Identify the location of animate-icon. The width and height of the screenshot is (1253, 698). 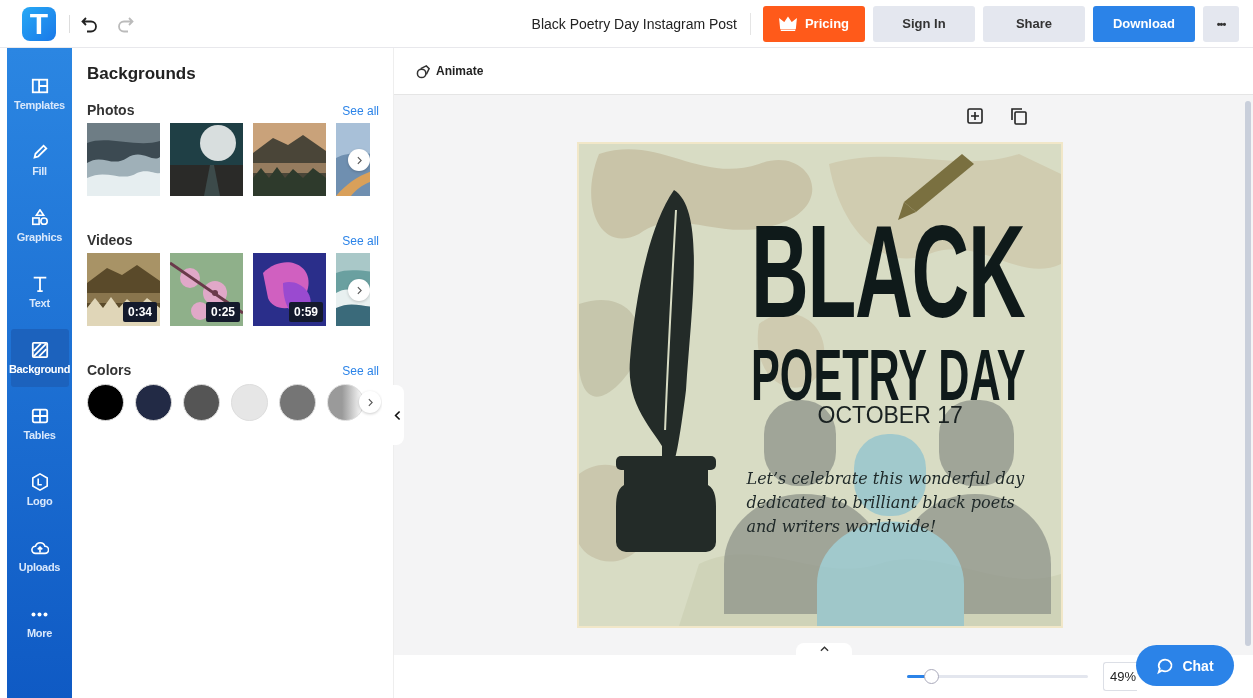
(423, 71).